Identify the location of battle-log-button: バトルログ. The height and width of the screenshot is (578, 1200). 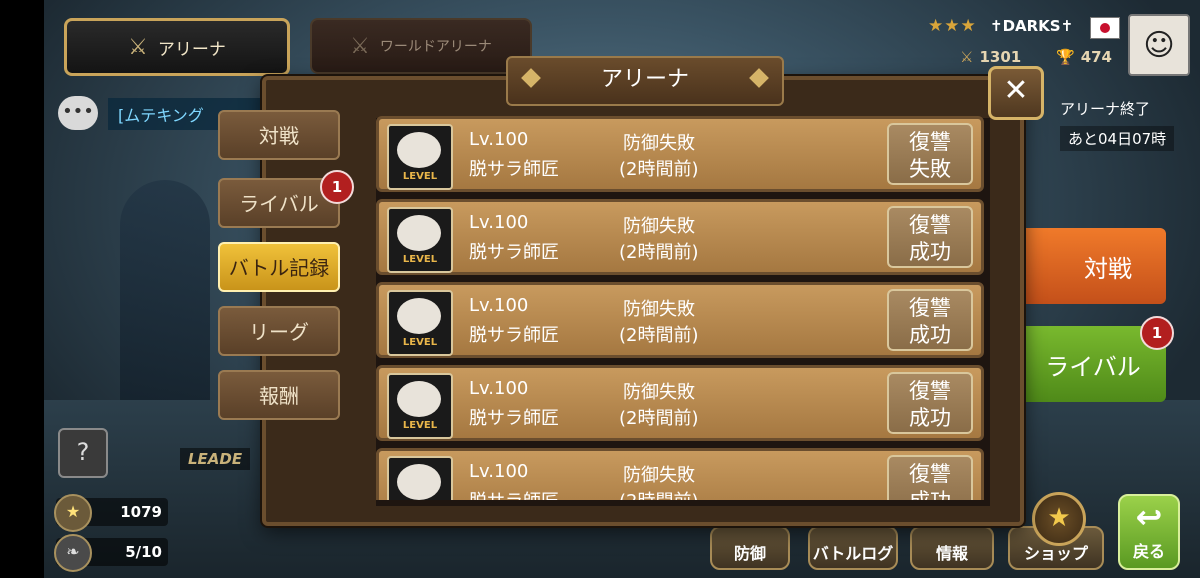
(853, 548).